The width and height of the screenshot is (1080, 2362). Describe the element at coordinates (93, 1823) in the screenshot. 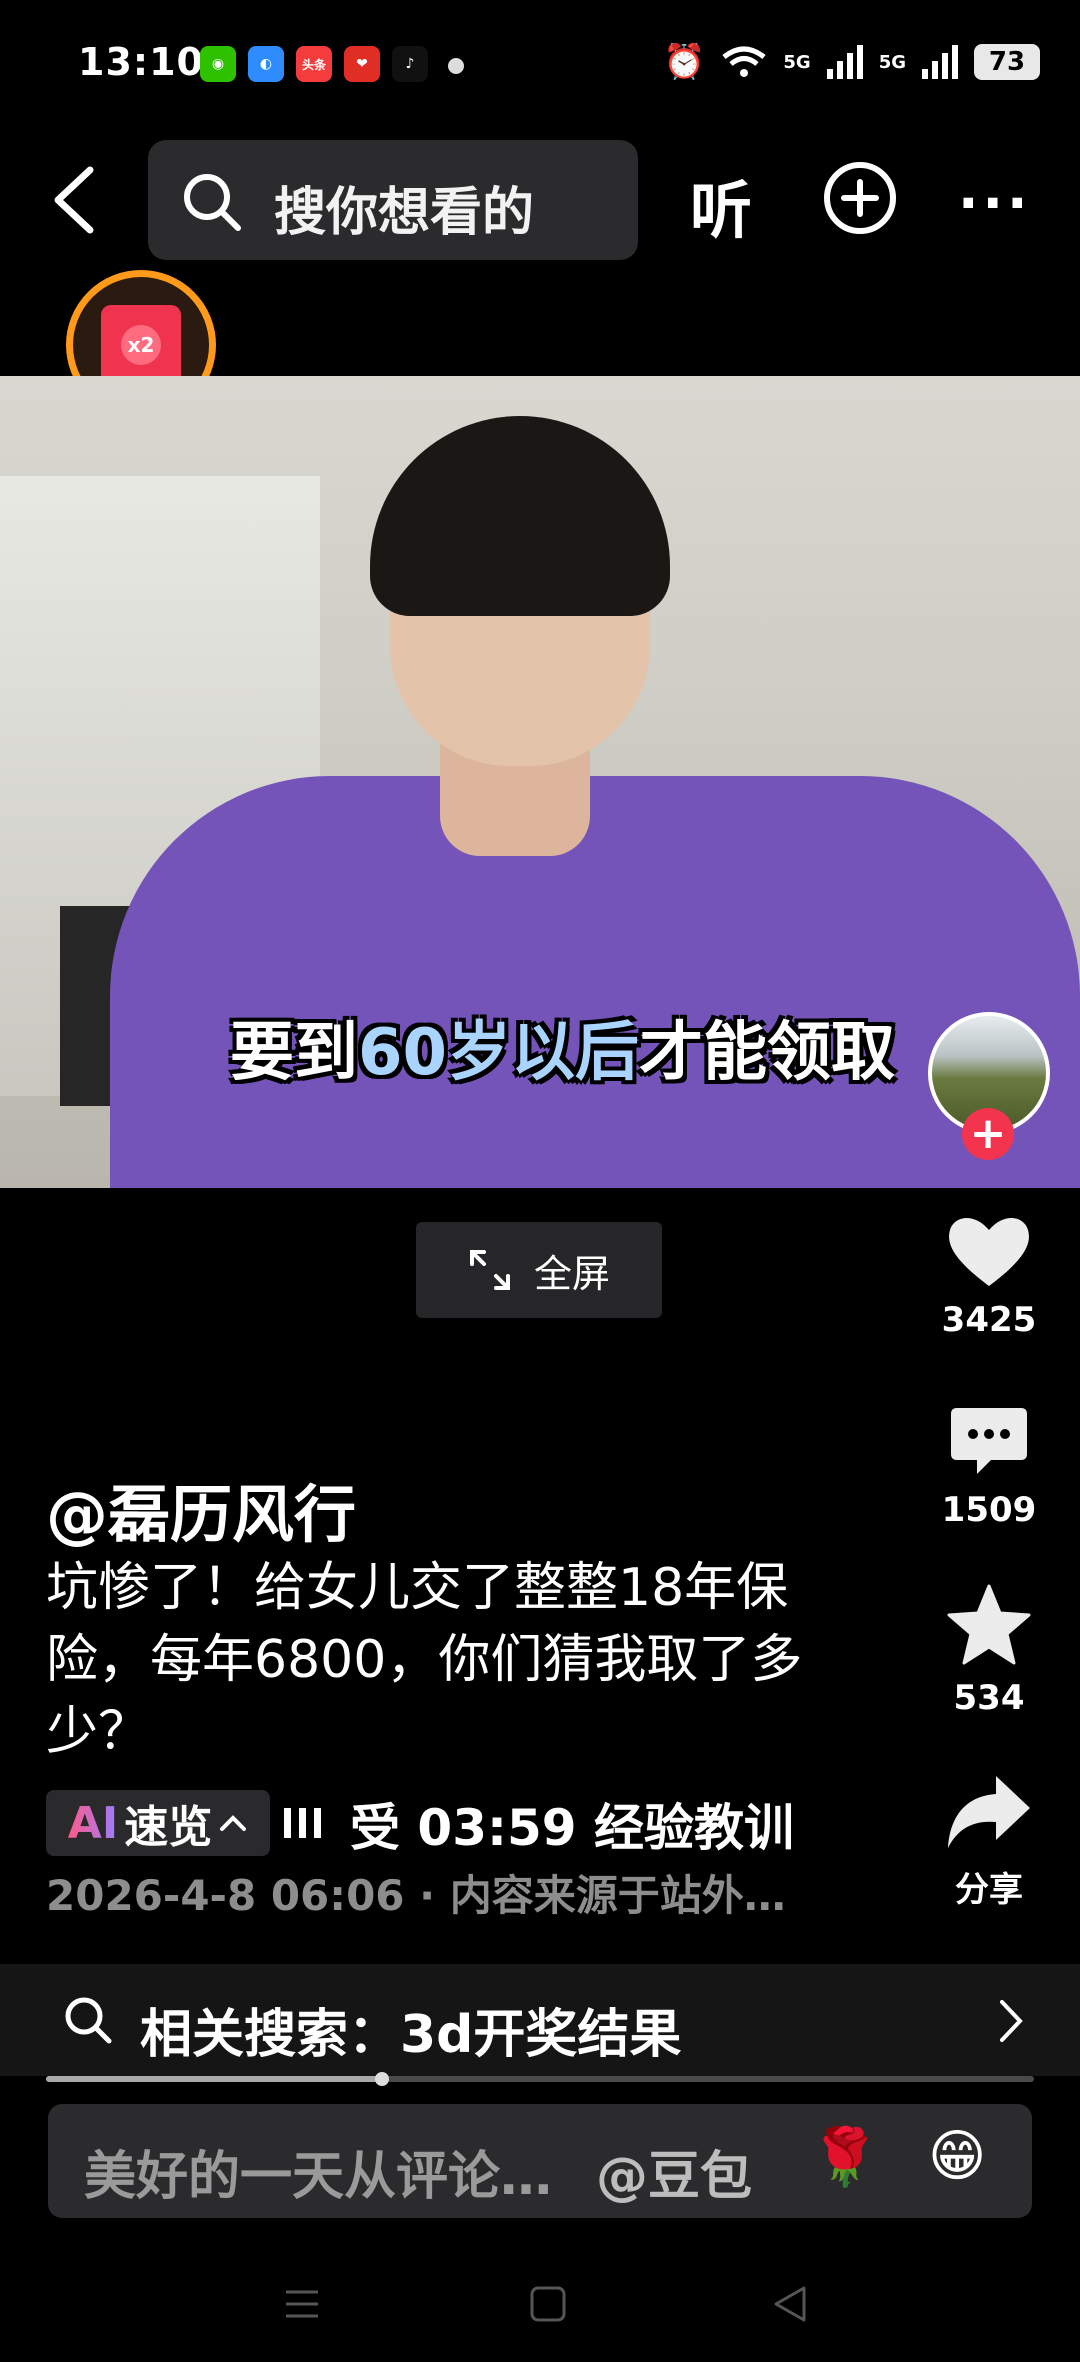

I see `ai-label: AI` at that location.